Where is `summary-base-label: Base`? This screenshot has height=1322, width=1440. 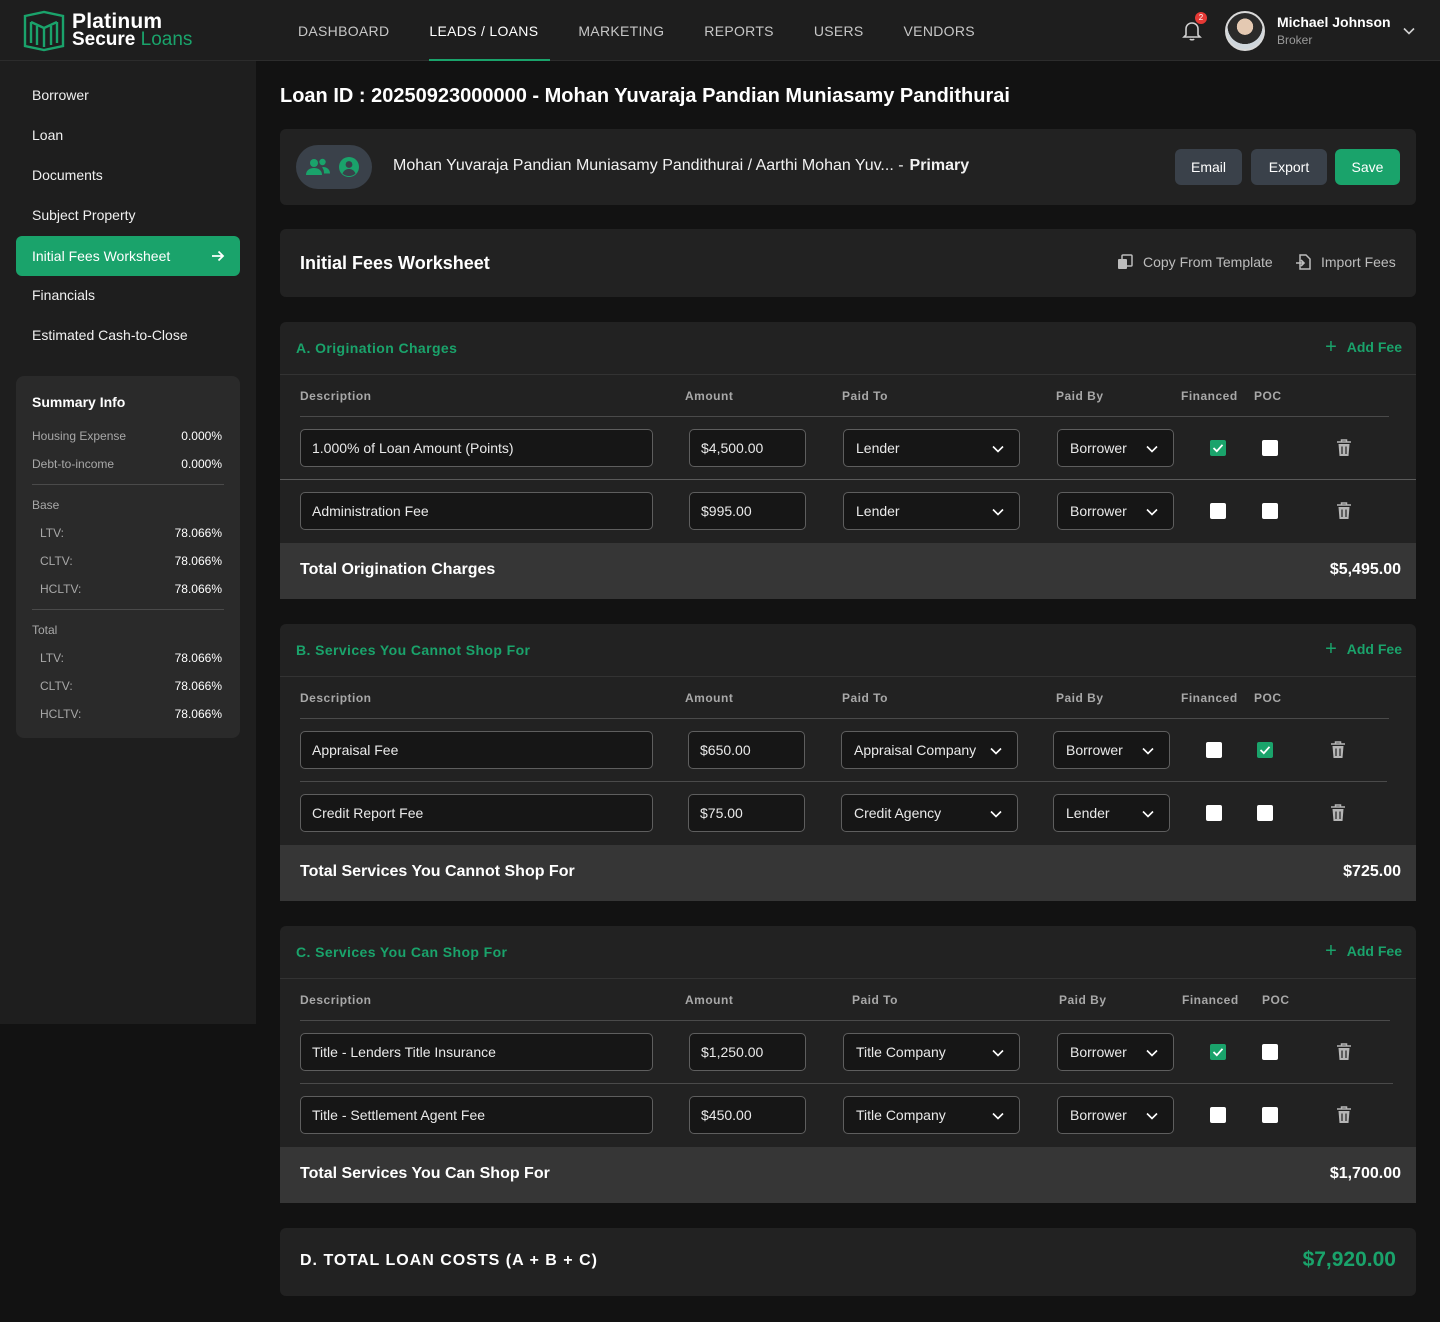 summary-base-label: Base is located at coordinates (46, 505).